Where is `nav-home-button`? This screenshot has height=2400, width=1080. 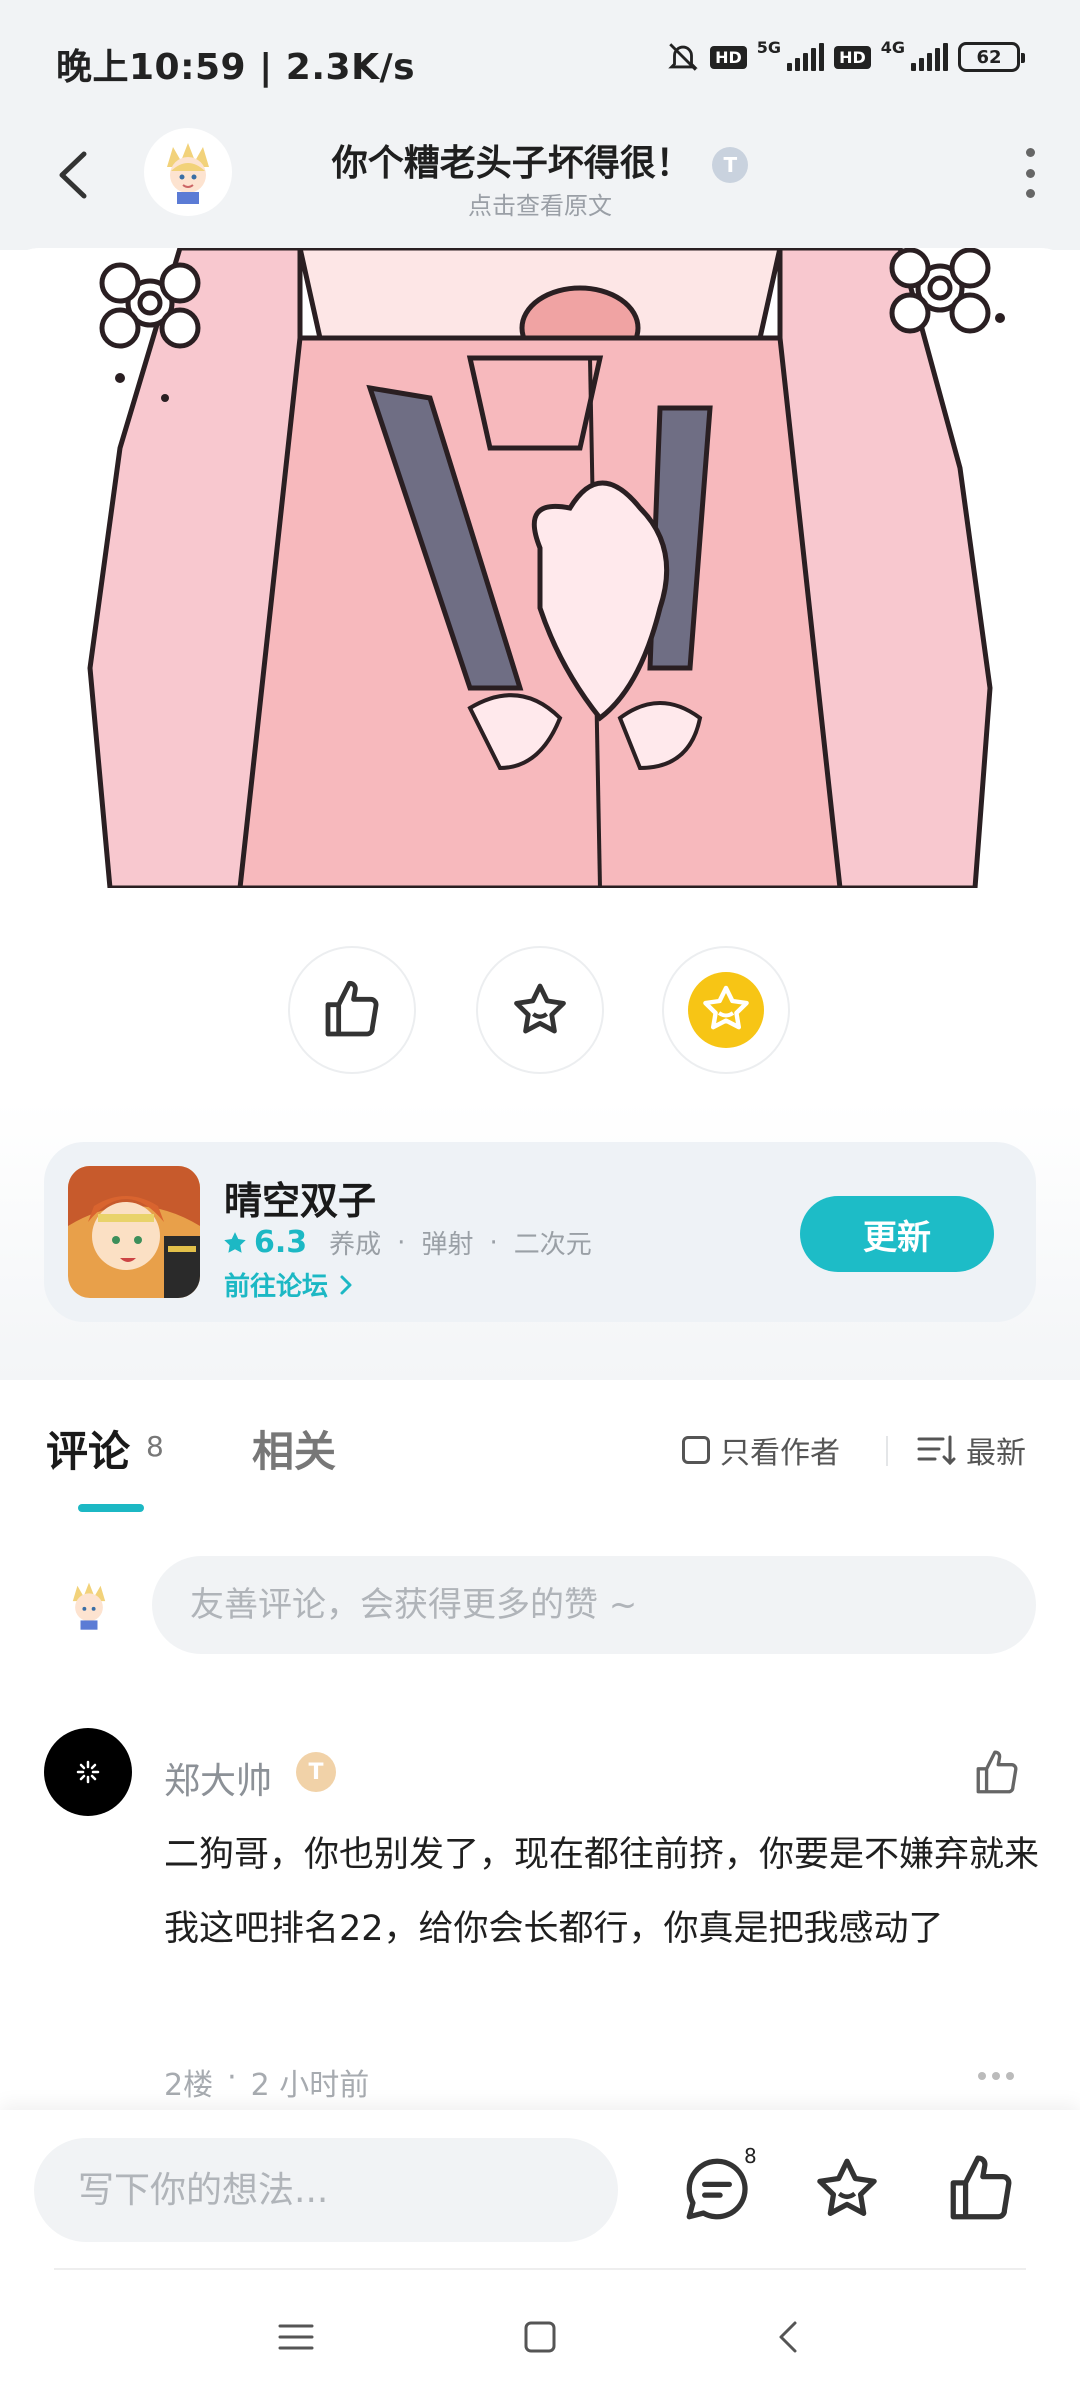
nav-home-button is located at coordinates (540, 2337).